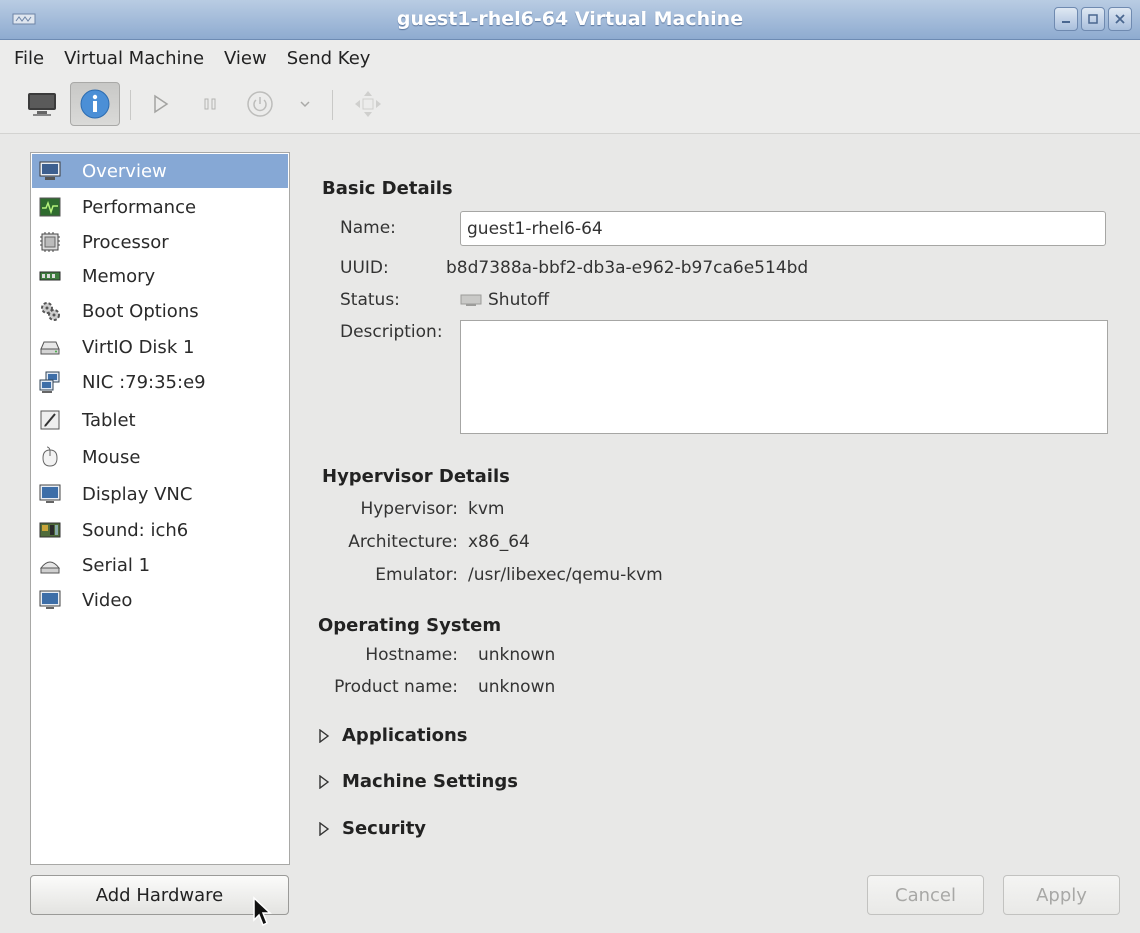 This screenshot has width=1140, height=933. What do you see at coordinates (783, 228) in the screenshot?
I see `name-field` at bounding box center [783, 228].